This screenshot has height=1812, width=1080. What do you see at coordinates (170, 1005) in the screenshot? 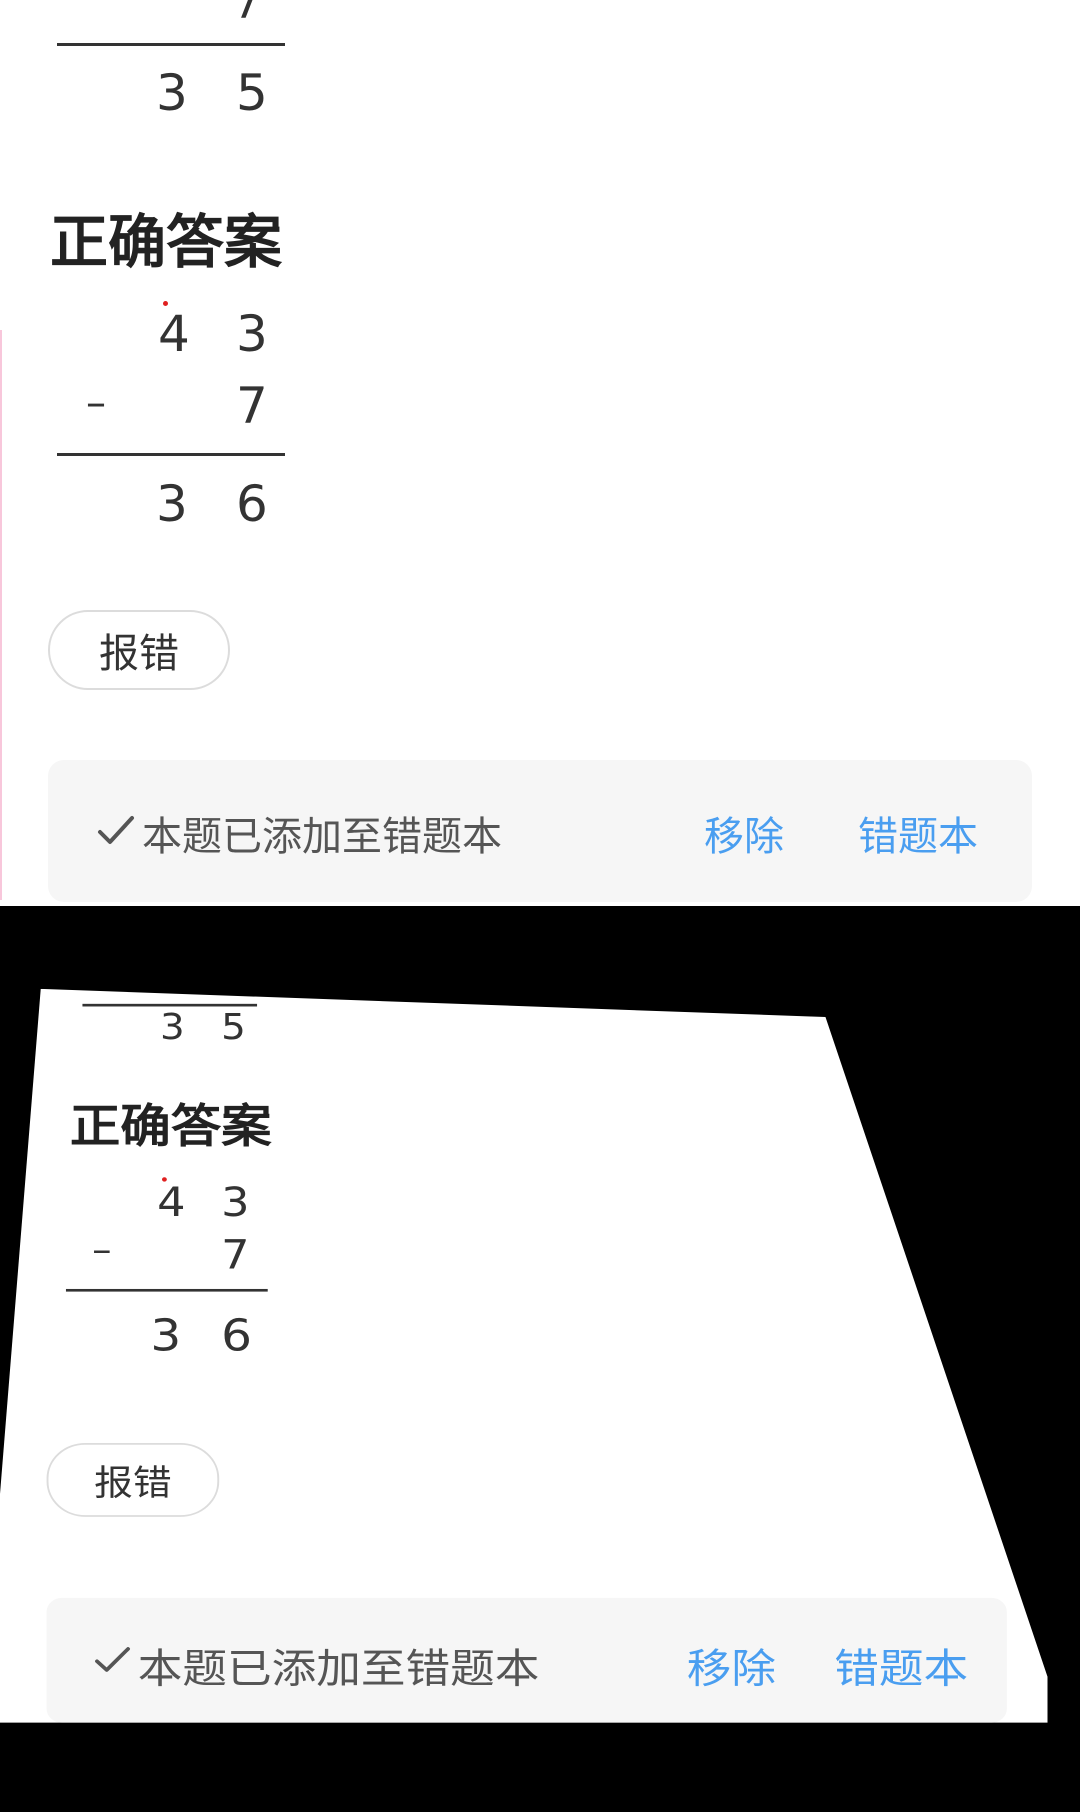
I see `wrong-answer-rule-dup` at bounding box center [170, 1005].